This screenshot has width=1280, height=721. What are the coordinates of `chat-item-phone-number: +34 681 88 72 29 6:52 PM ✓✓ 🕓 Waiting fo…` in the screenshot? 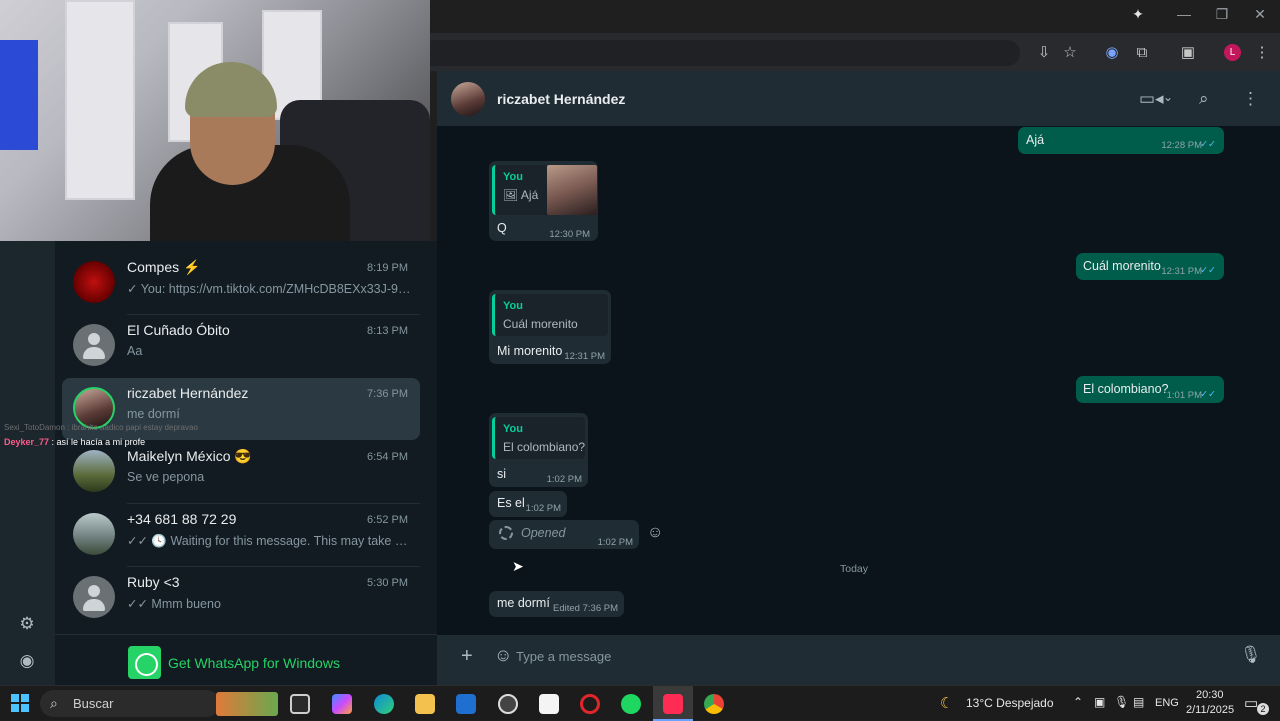 It's located at (241, 535).